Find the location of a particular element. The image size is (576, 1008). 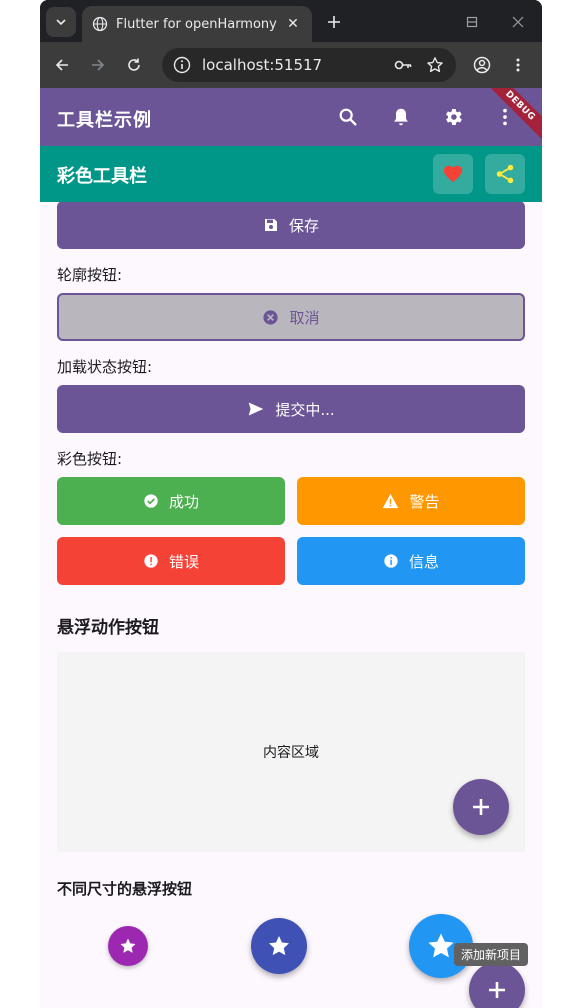

share-button is located at coordinates (505, 174).